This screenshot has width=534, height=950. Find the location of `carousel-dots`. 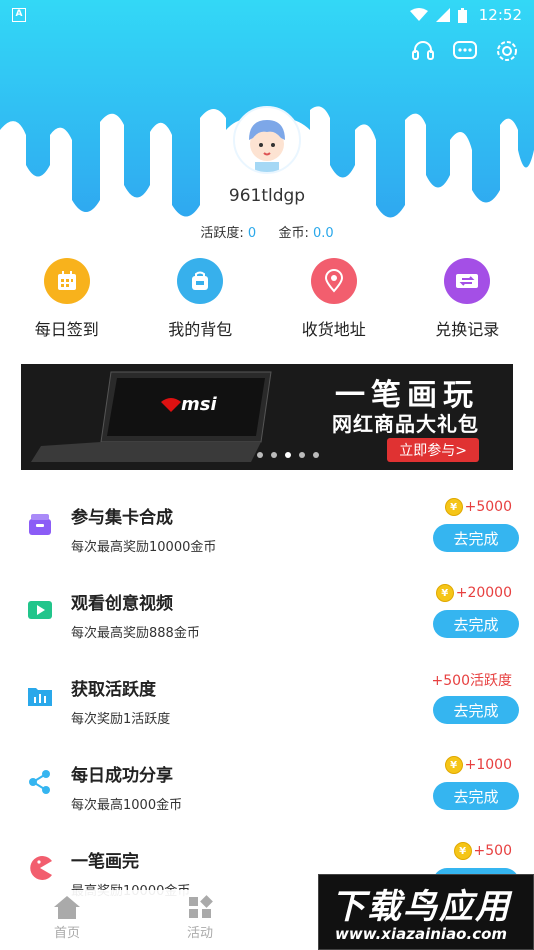

carousel-dots is located at coordinates (288, 455).